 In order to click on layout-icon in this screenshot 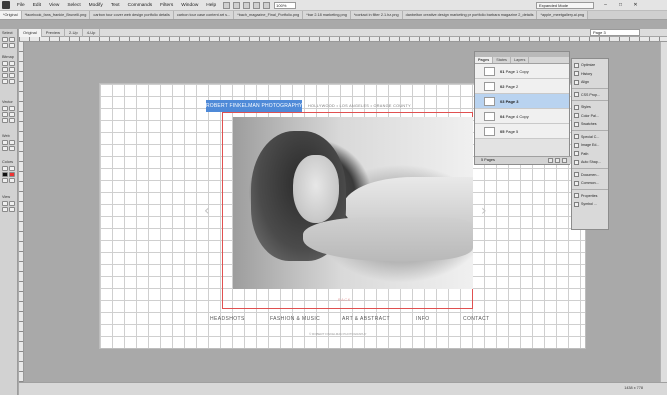, I will do `click(247, 5)`.